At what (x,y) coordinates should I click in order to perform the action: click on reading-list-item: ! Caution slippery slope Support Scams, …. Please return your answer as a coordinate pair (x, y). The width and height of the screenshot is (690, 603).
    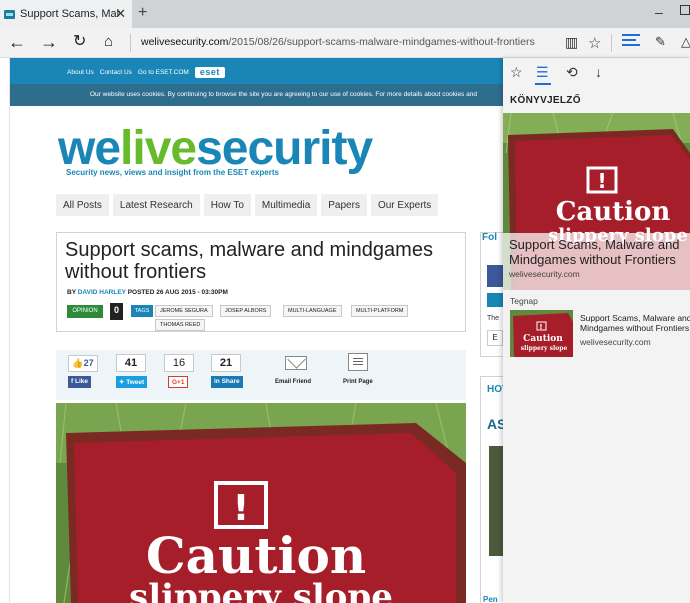
    Looking at the image, I should click on (600, 334).